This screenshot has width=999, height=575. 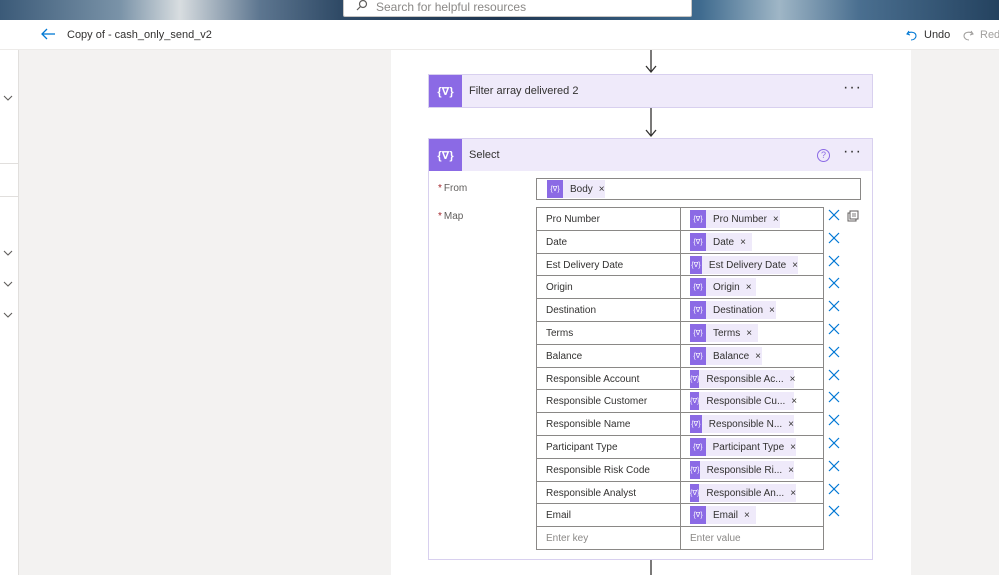 I want to click on map-value-cell: {∇} Balance ×, so click(x=752, y=355).